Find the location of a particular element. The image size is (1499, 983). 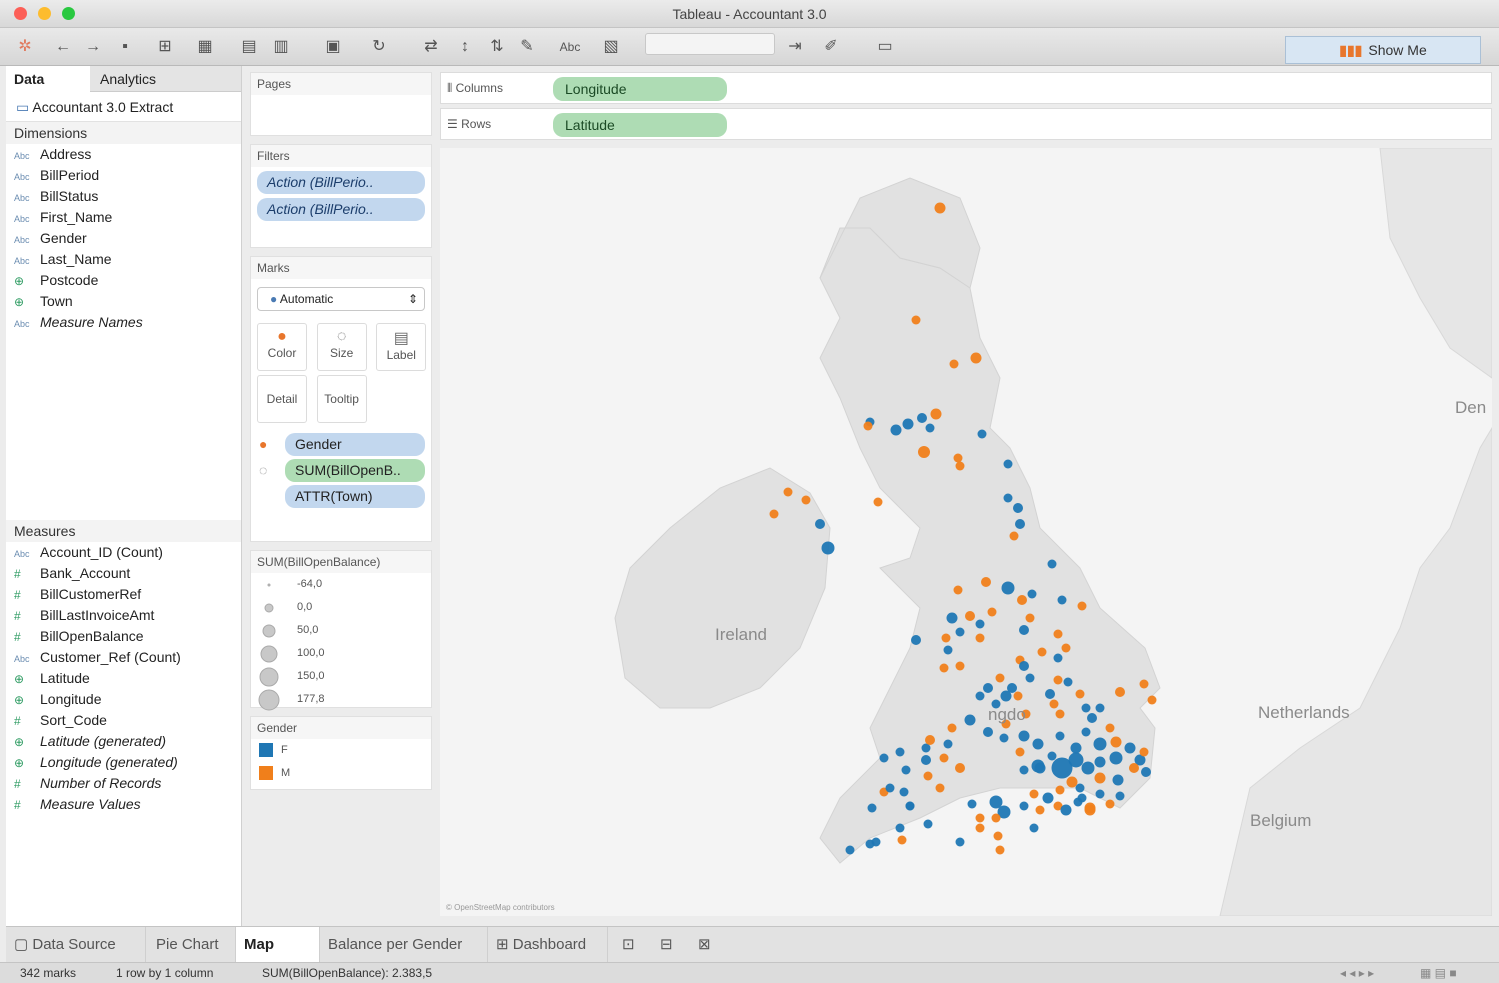

new-datasource-icon: ⊞ is located at coordinates (165, 47).